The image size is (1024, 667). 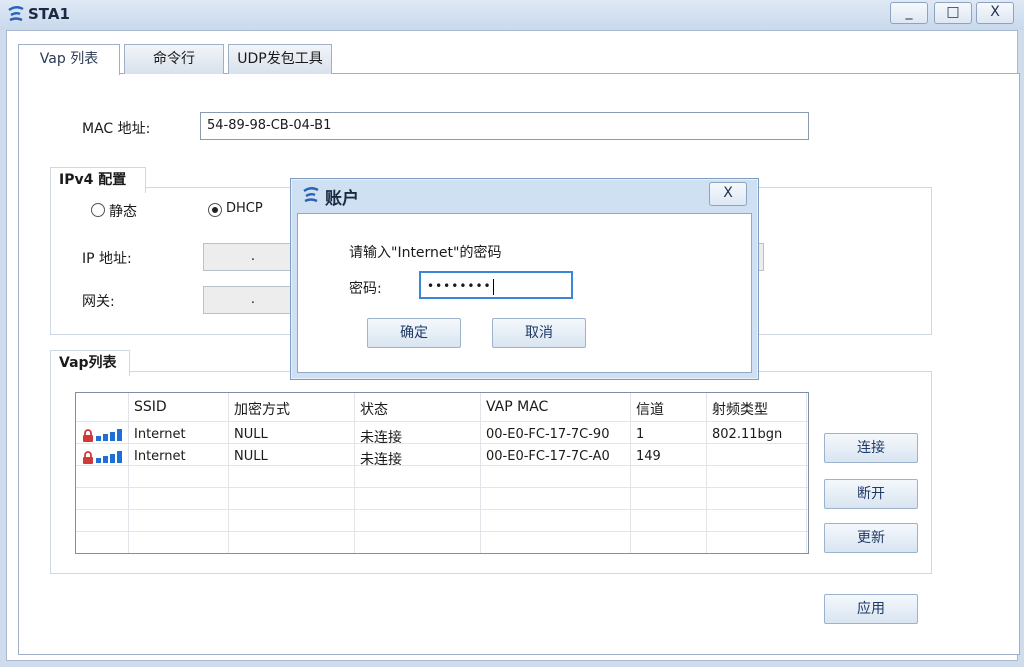 What do you see at coordinates (728, 194) in the screenshot?
I see `dialog-close-button: X` at bounding box center [728, 194].